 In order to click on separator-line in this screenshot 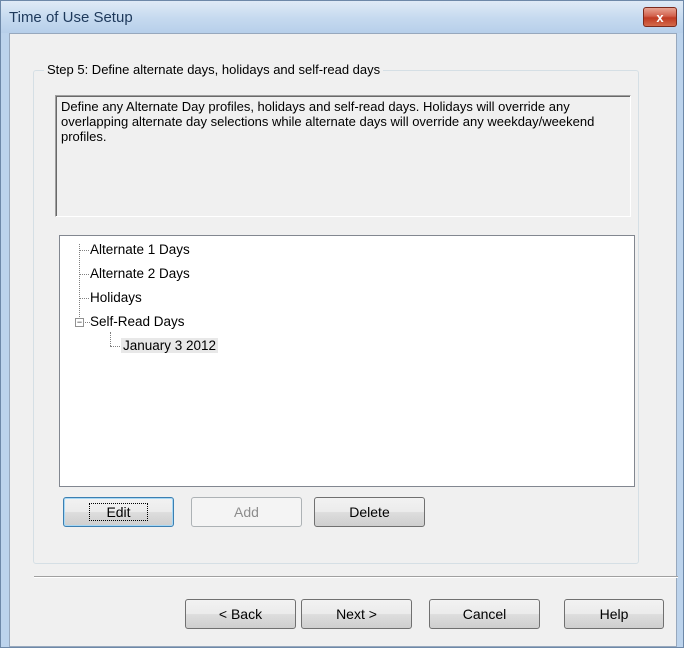, I will do `click(356, 577)`.